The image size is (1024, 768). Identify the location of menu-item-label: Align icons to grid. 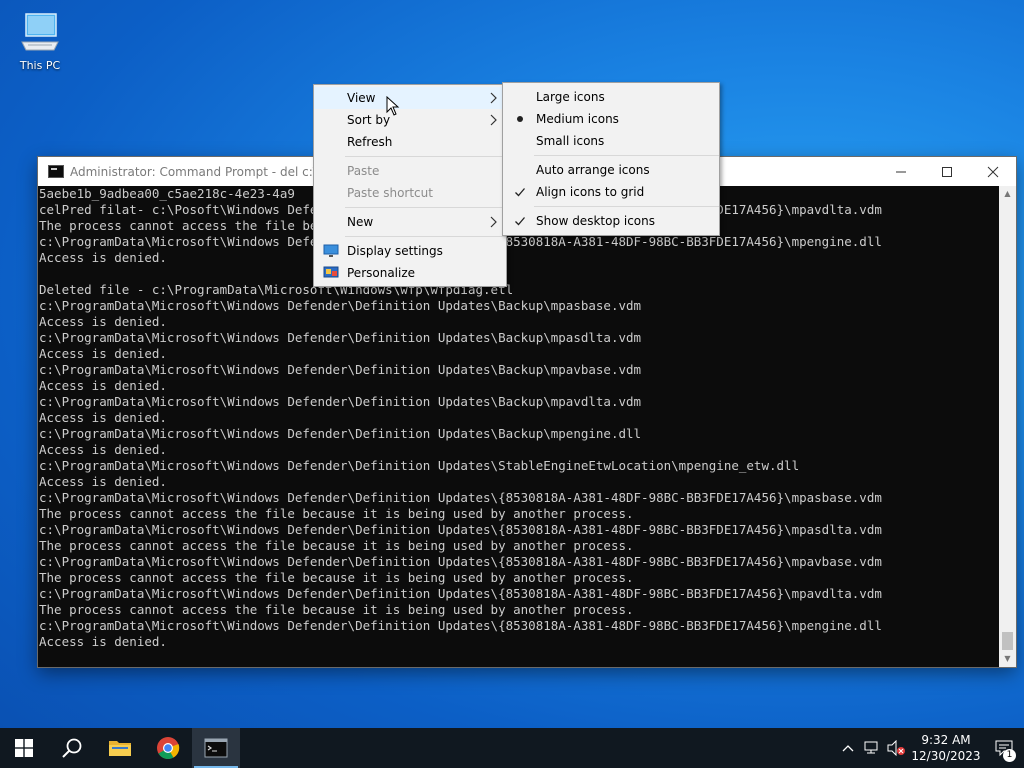
(590, 192).